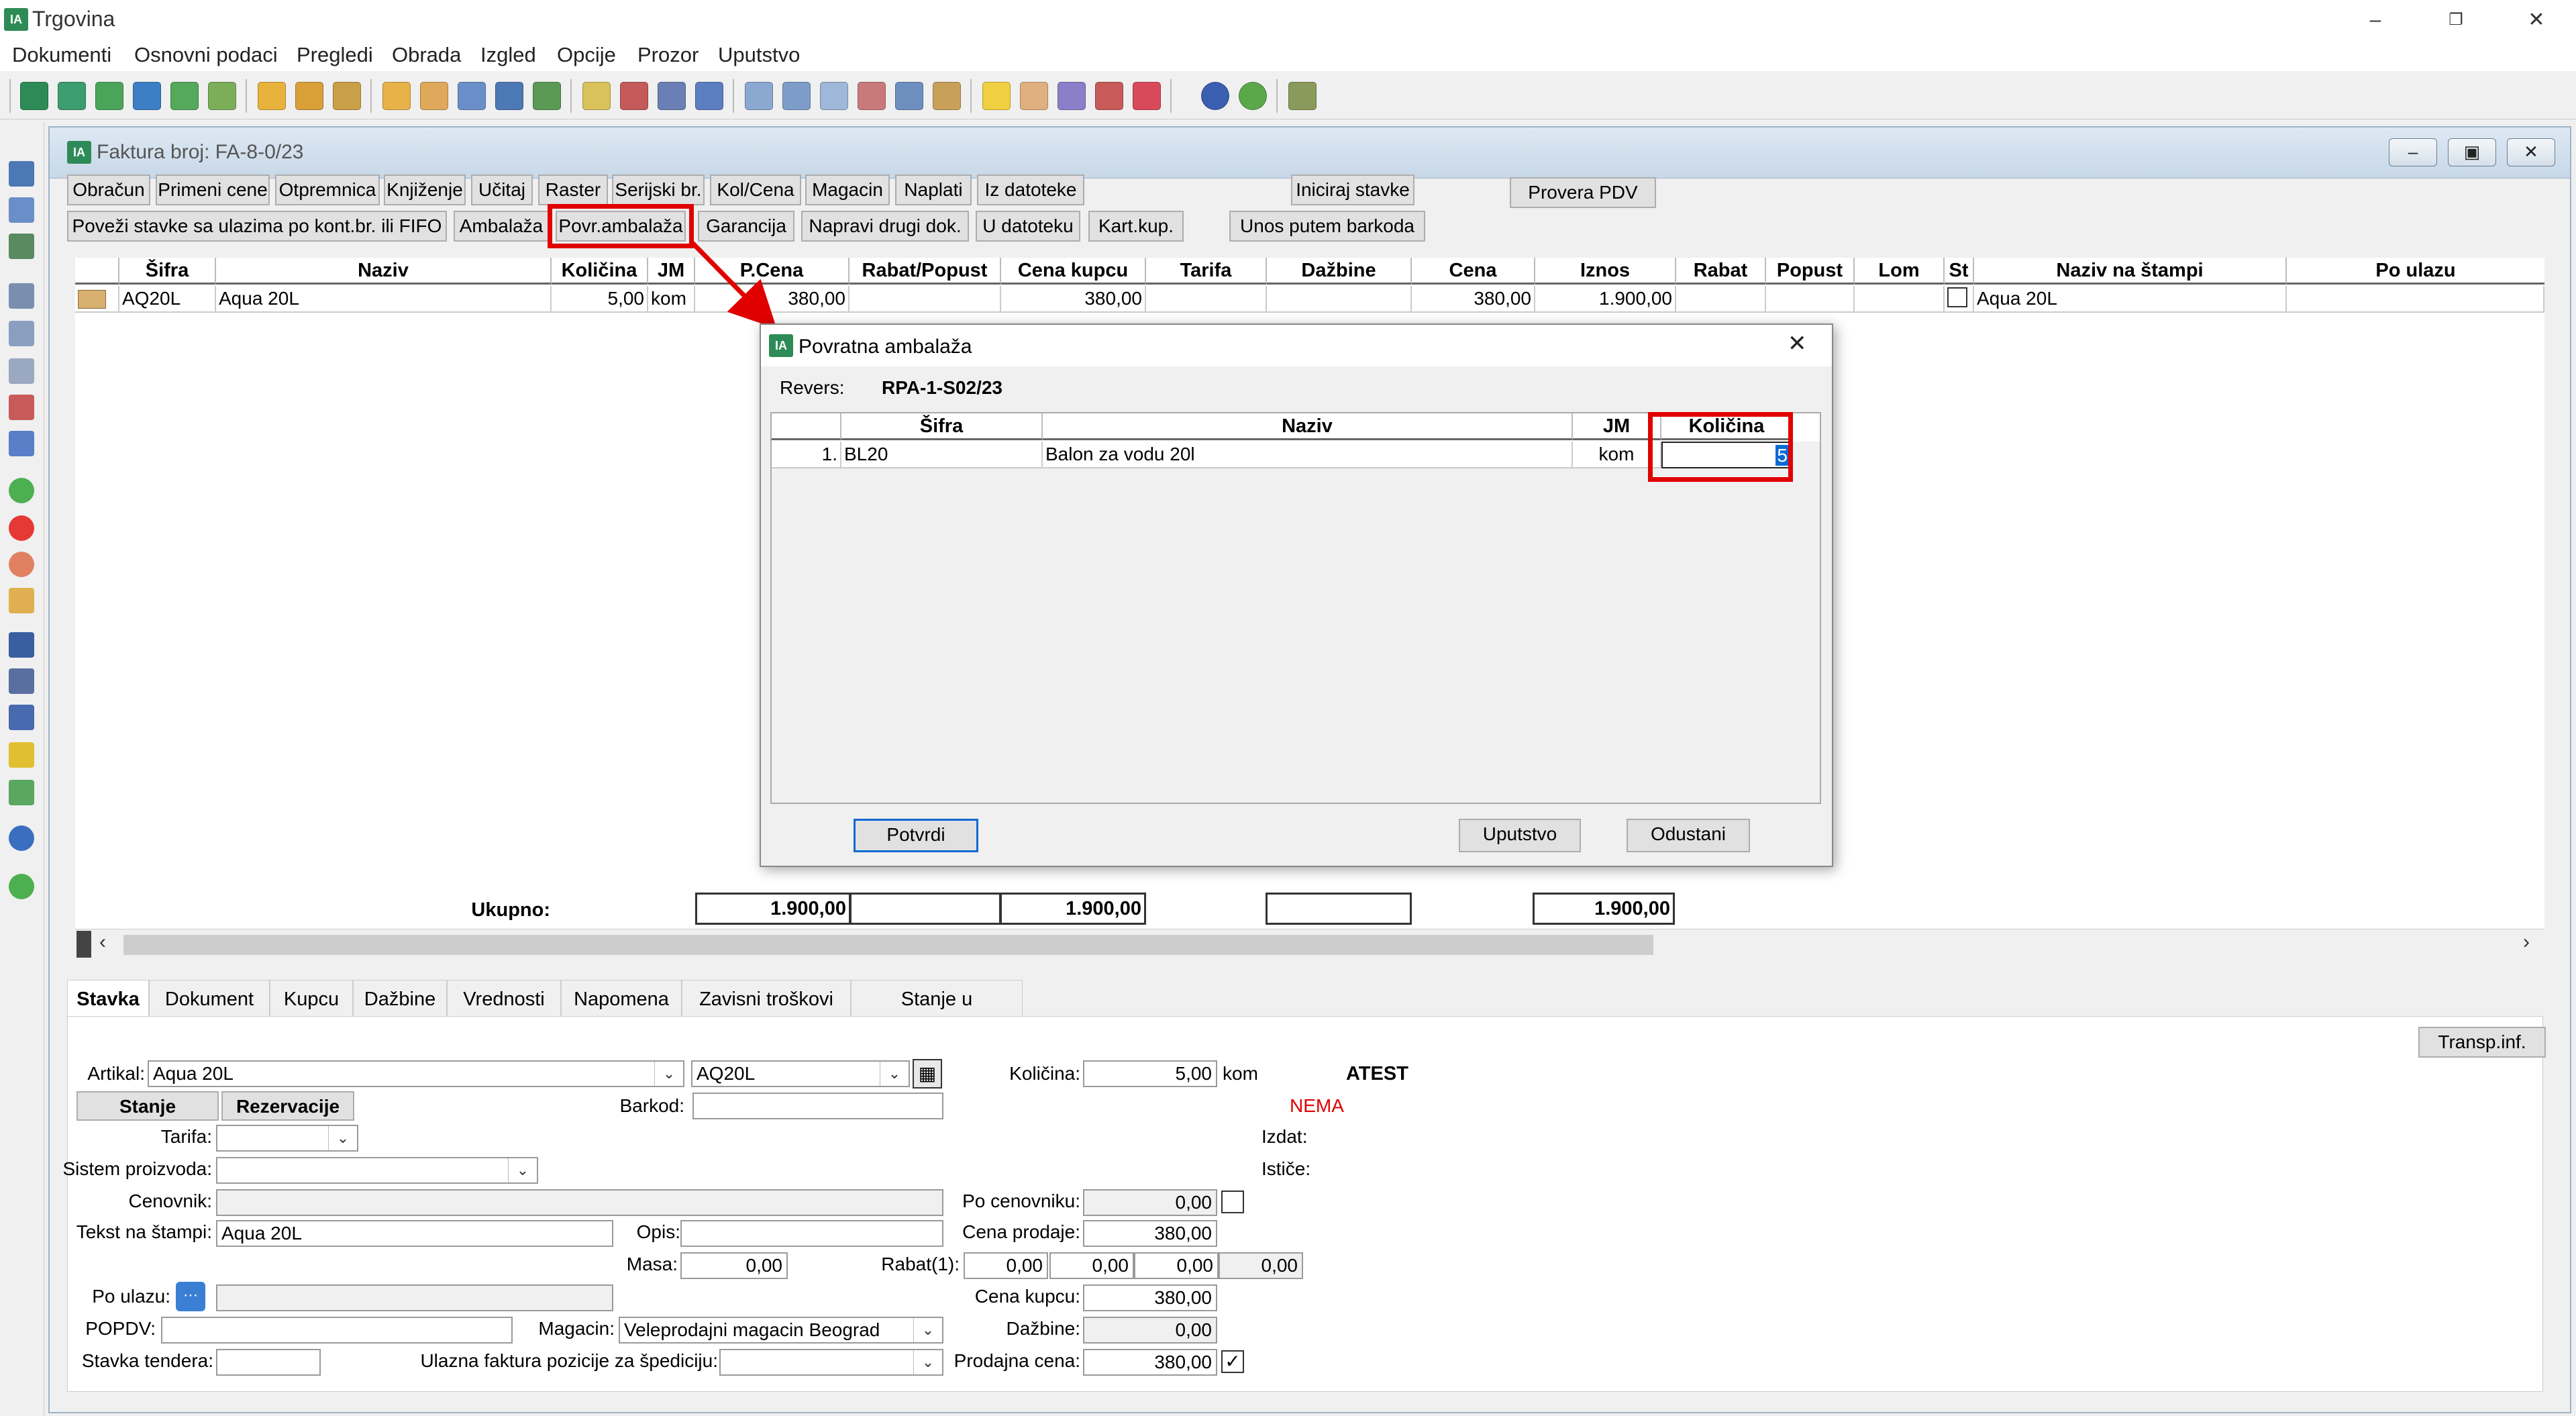  Describe the element at coordinates (942, 426) in the screenshot. I see `dialog-header-sifra: Šifra` at that location.